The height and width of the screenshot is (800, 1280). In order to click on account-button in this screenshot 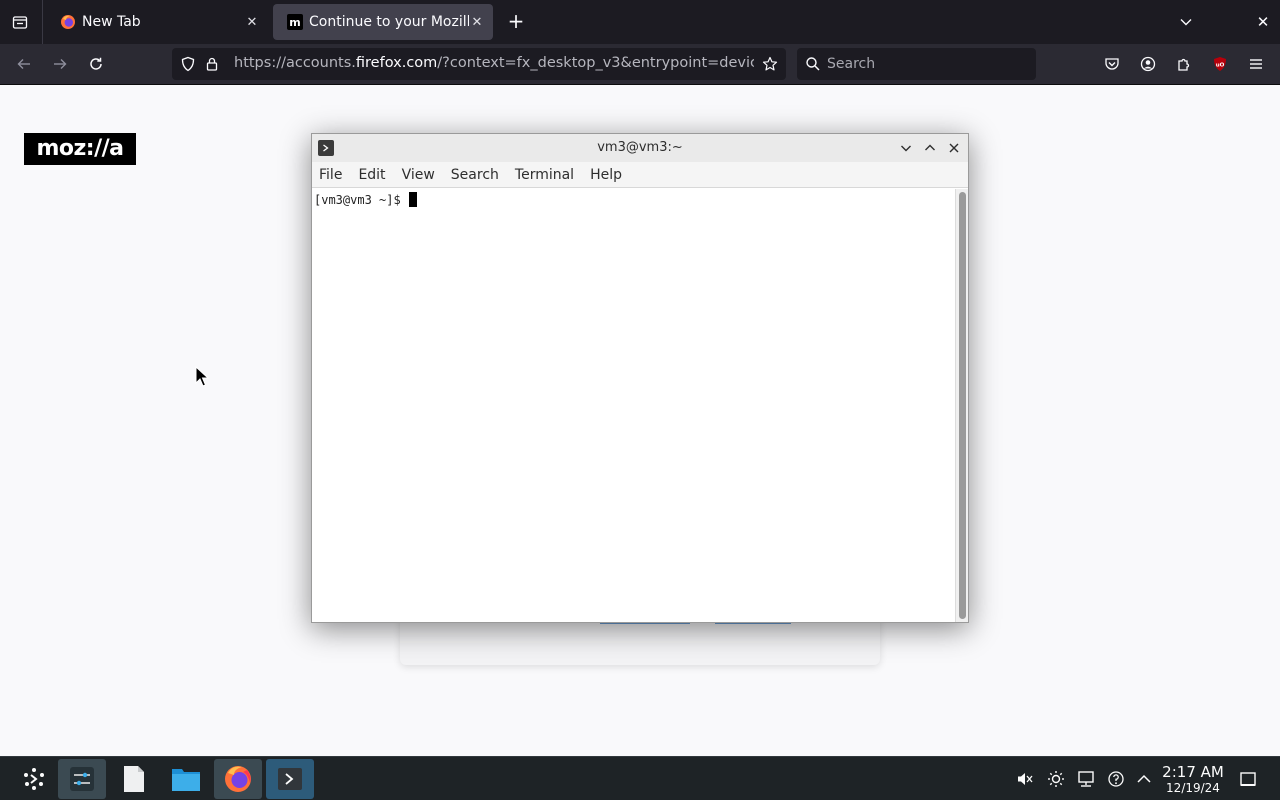, I will do `click(1148, 64)`.